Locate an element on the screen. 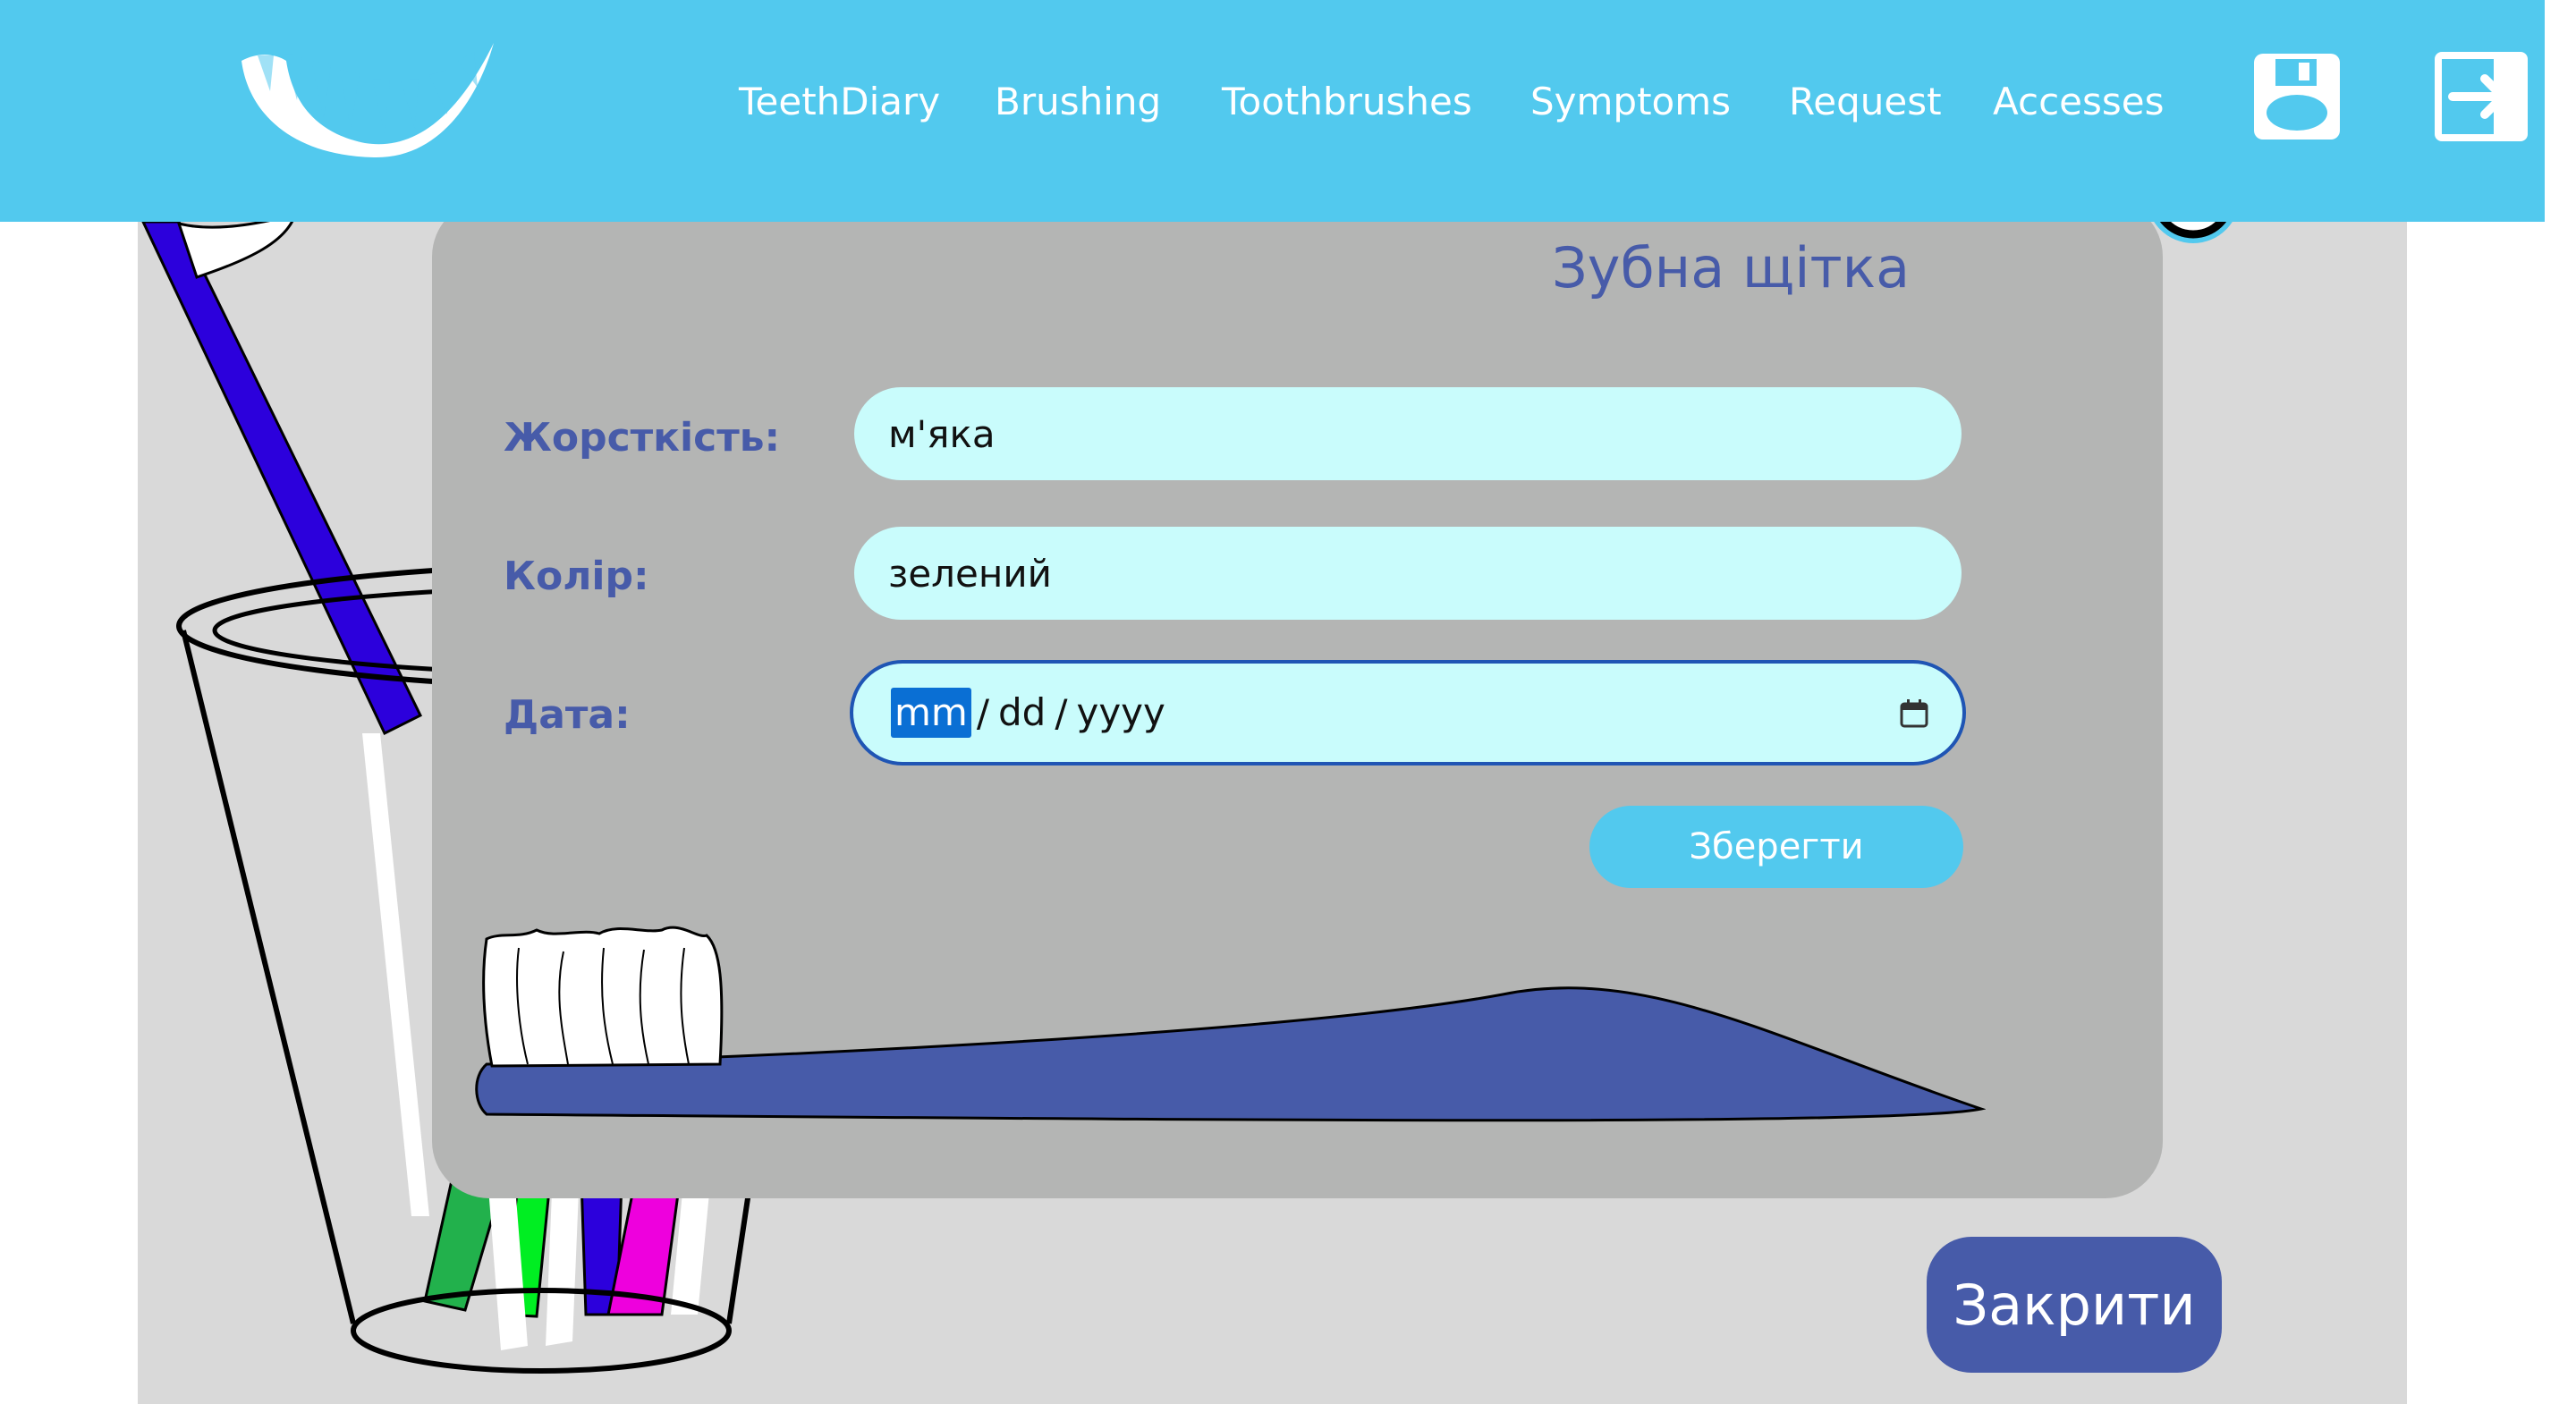 This screenshot has width=2576, height=1404. date-label: Дата: is located at coordinates (567, 715).